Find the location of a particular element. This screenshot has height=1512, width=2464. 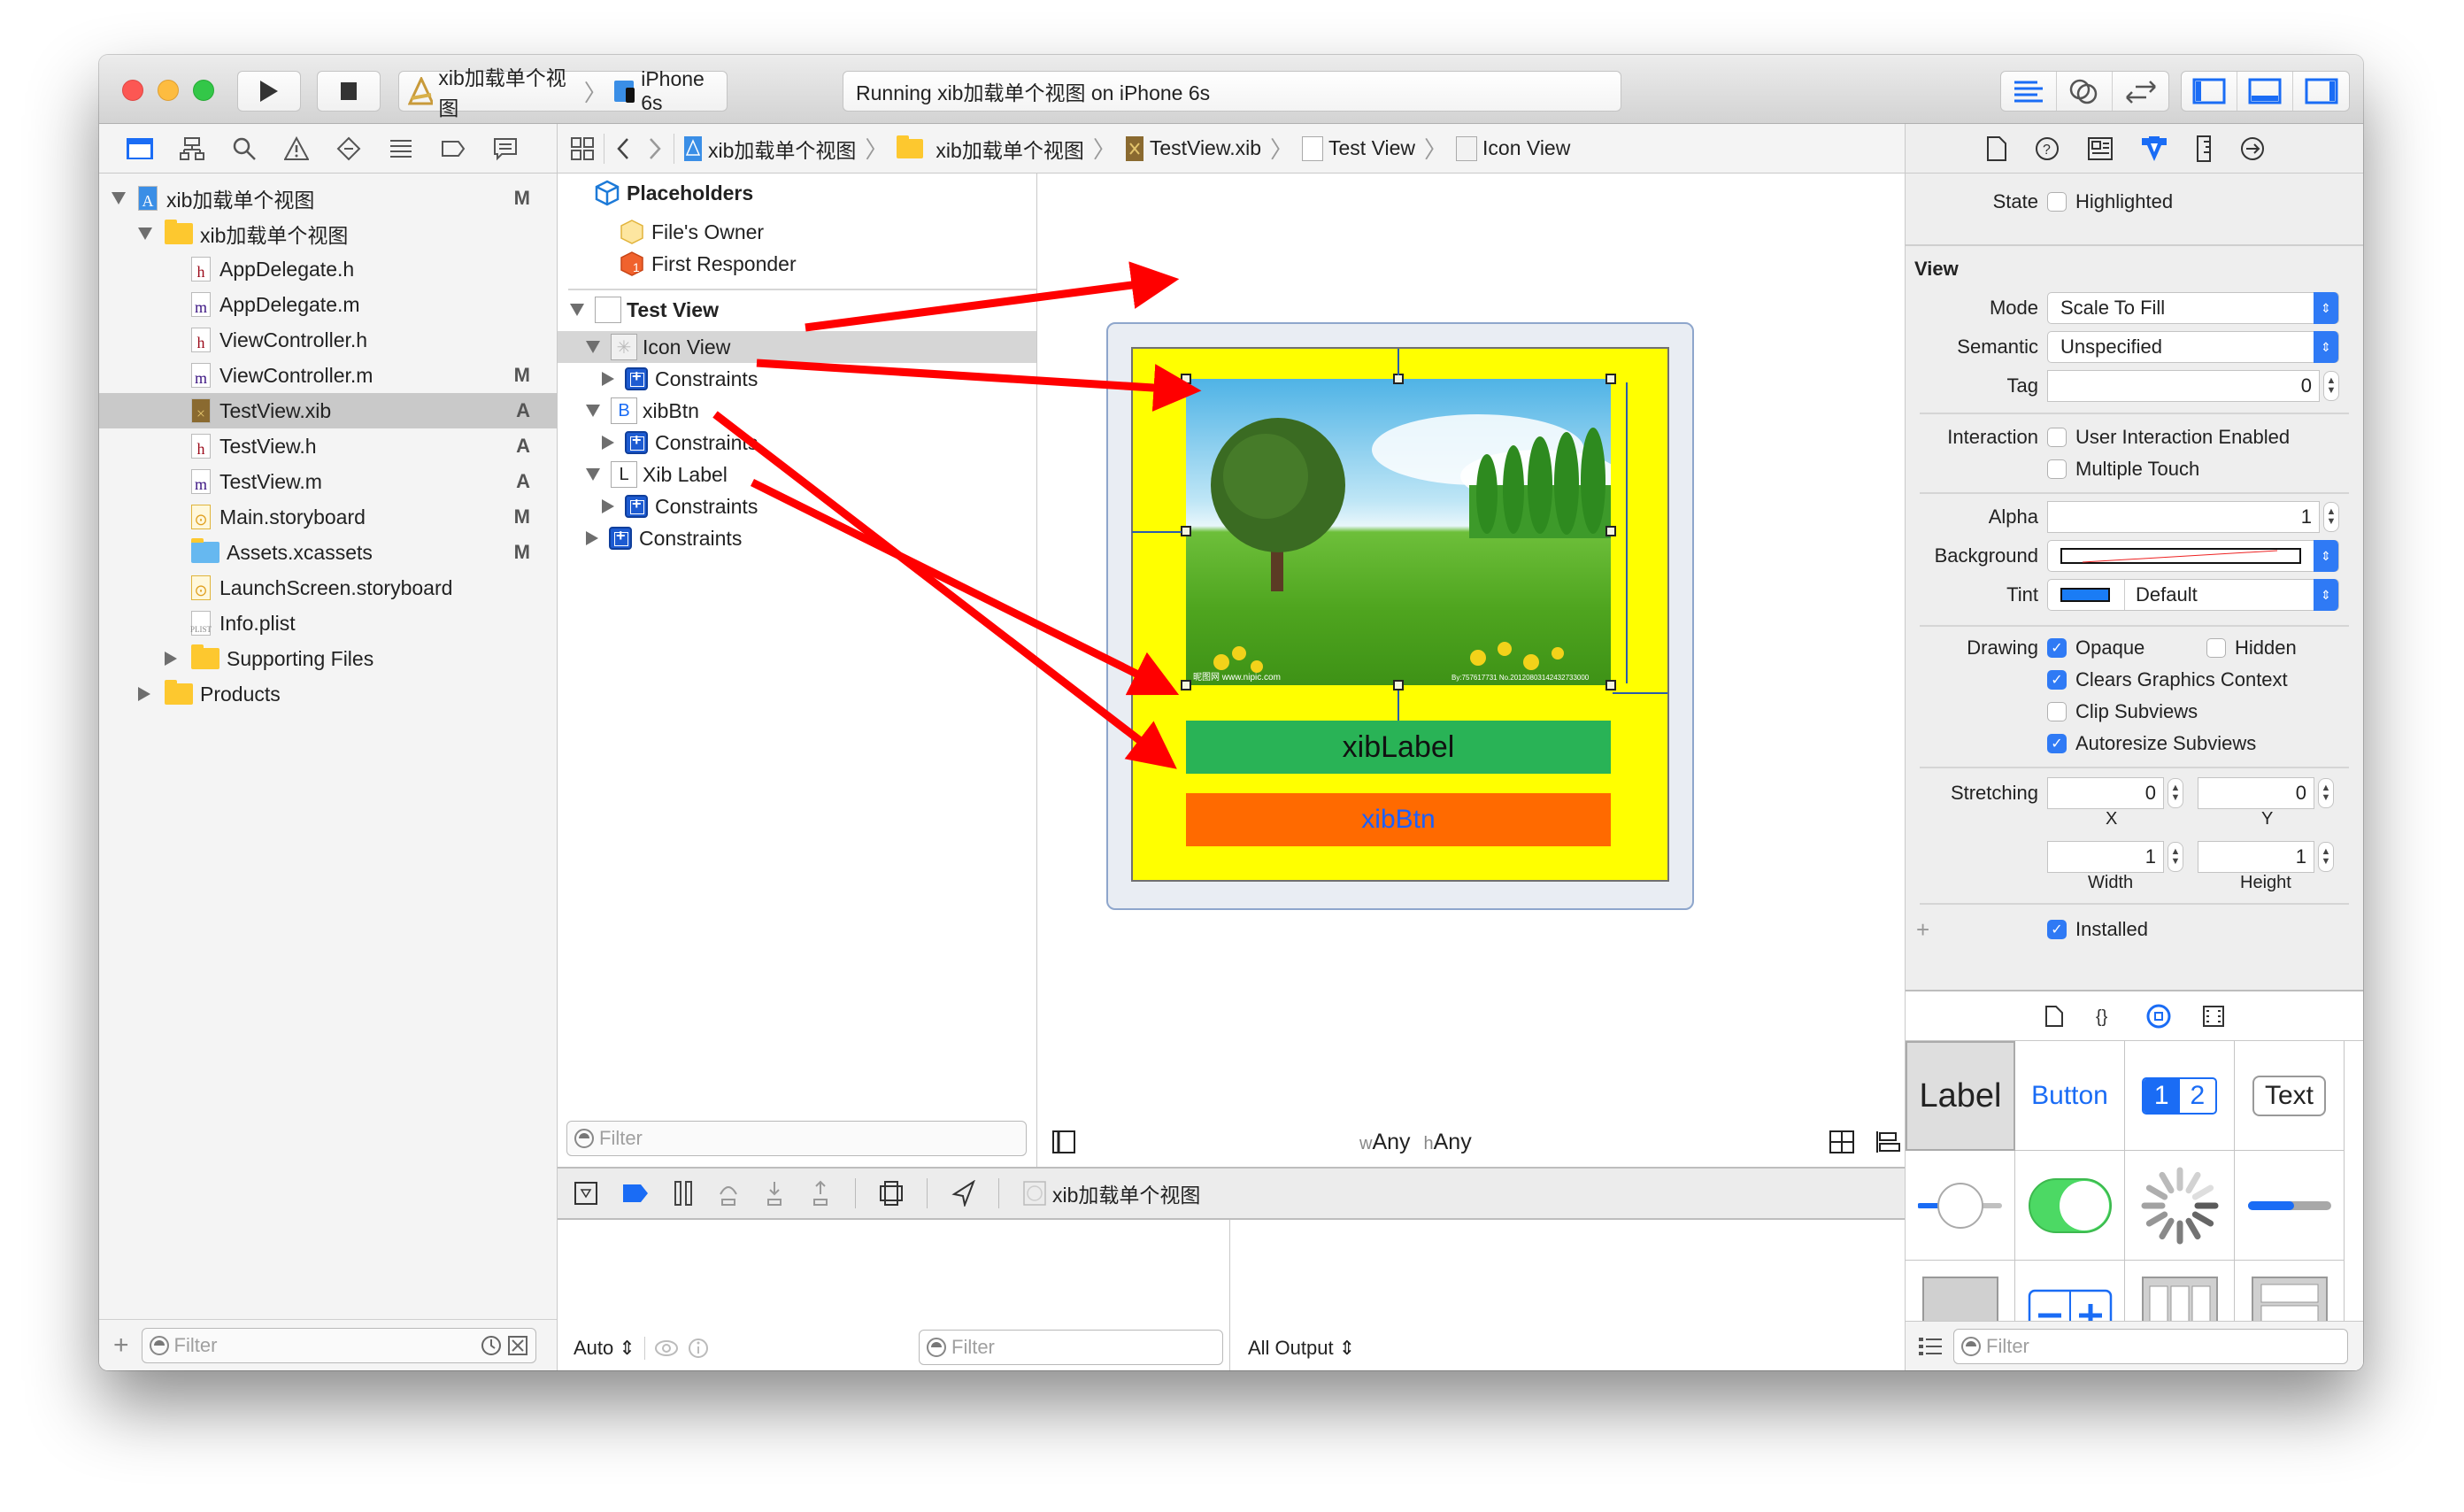

resize-handle-top-left is located at coordinates (1186, 379).